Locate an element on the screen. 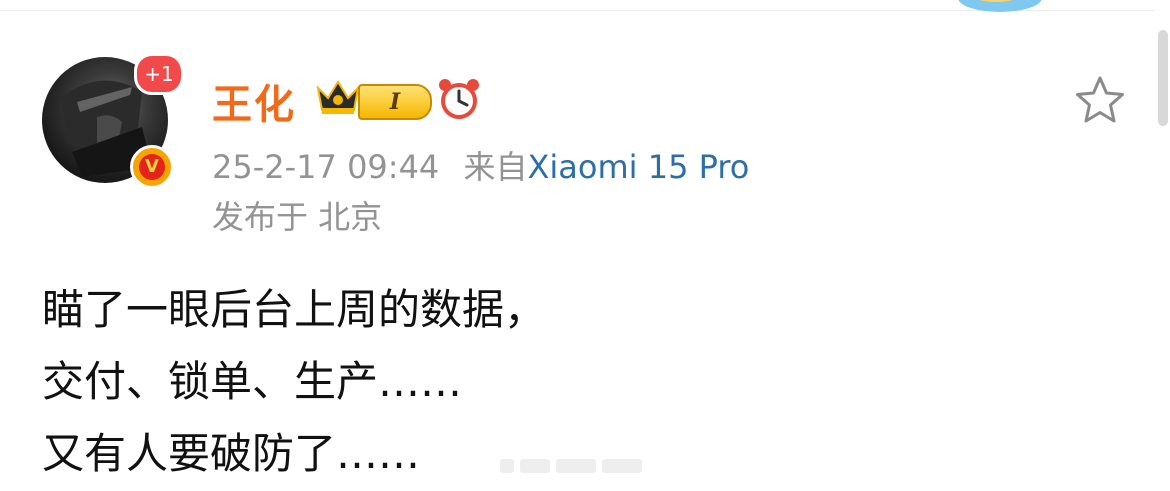 The image size is (1170, 491). clock-icon is located at coordinates (459, 99).